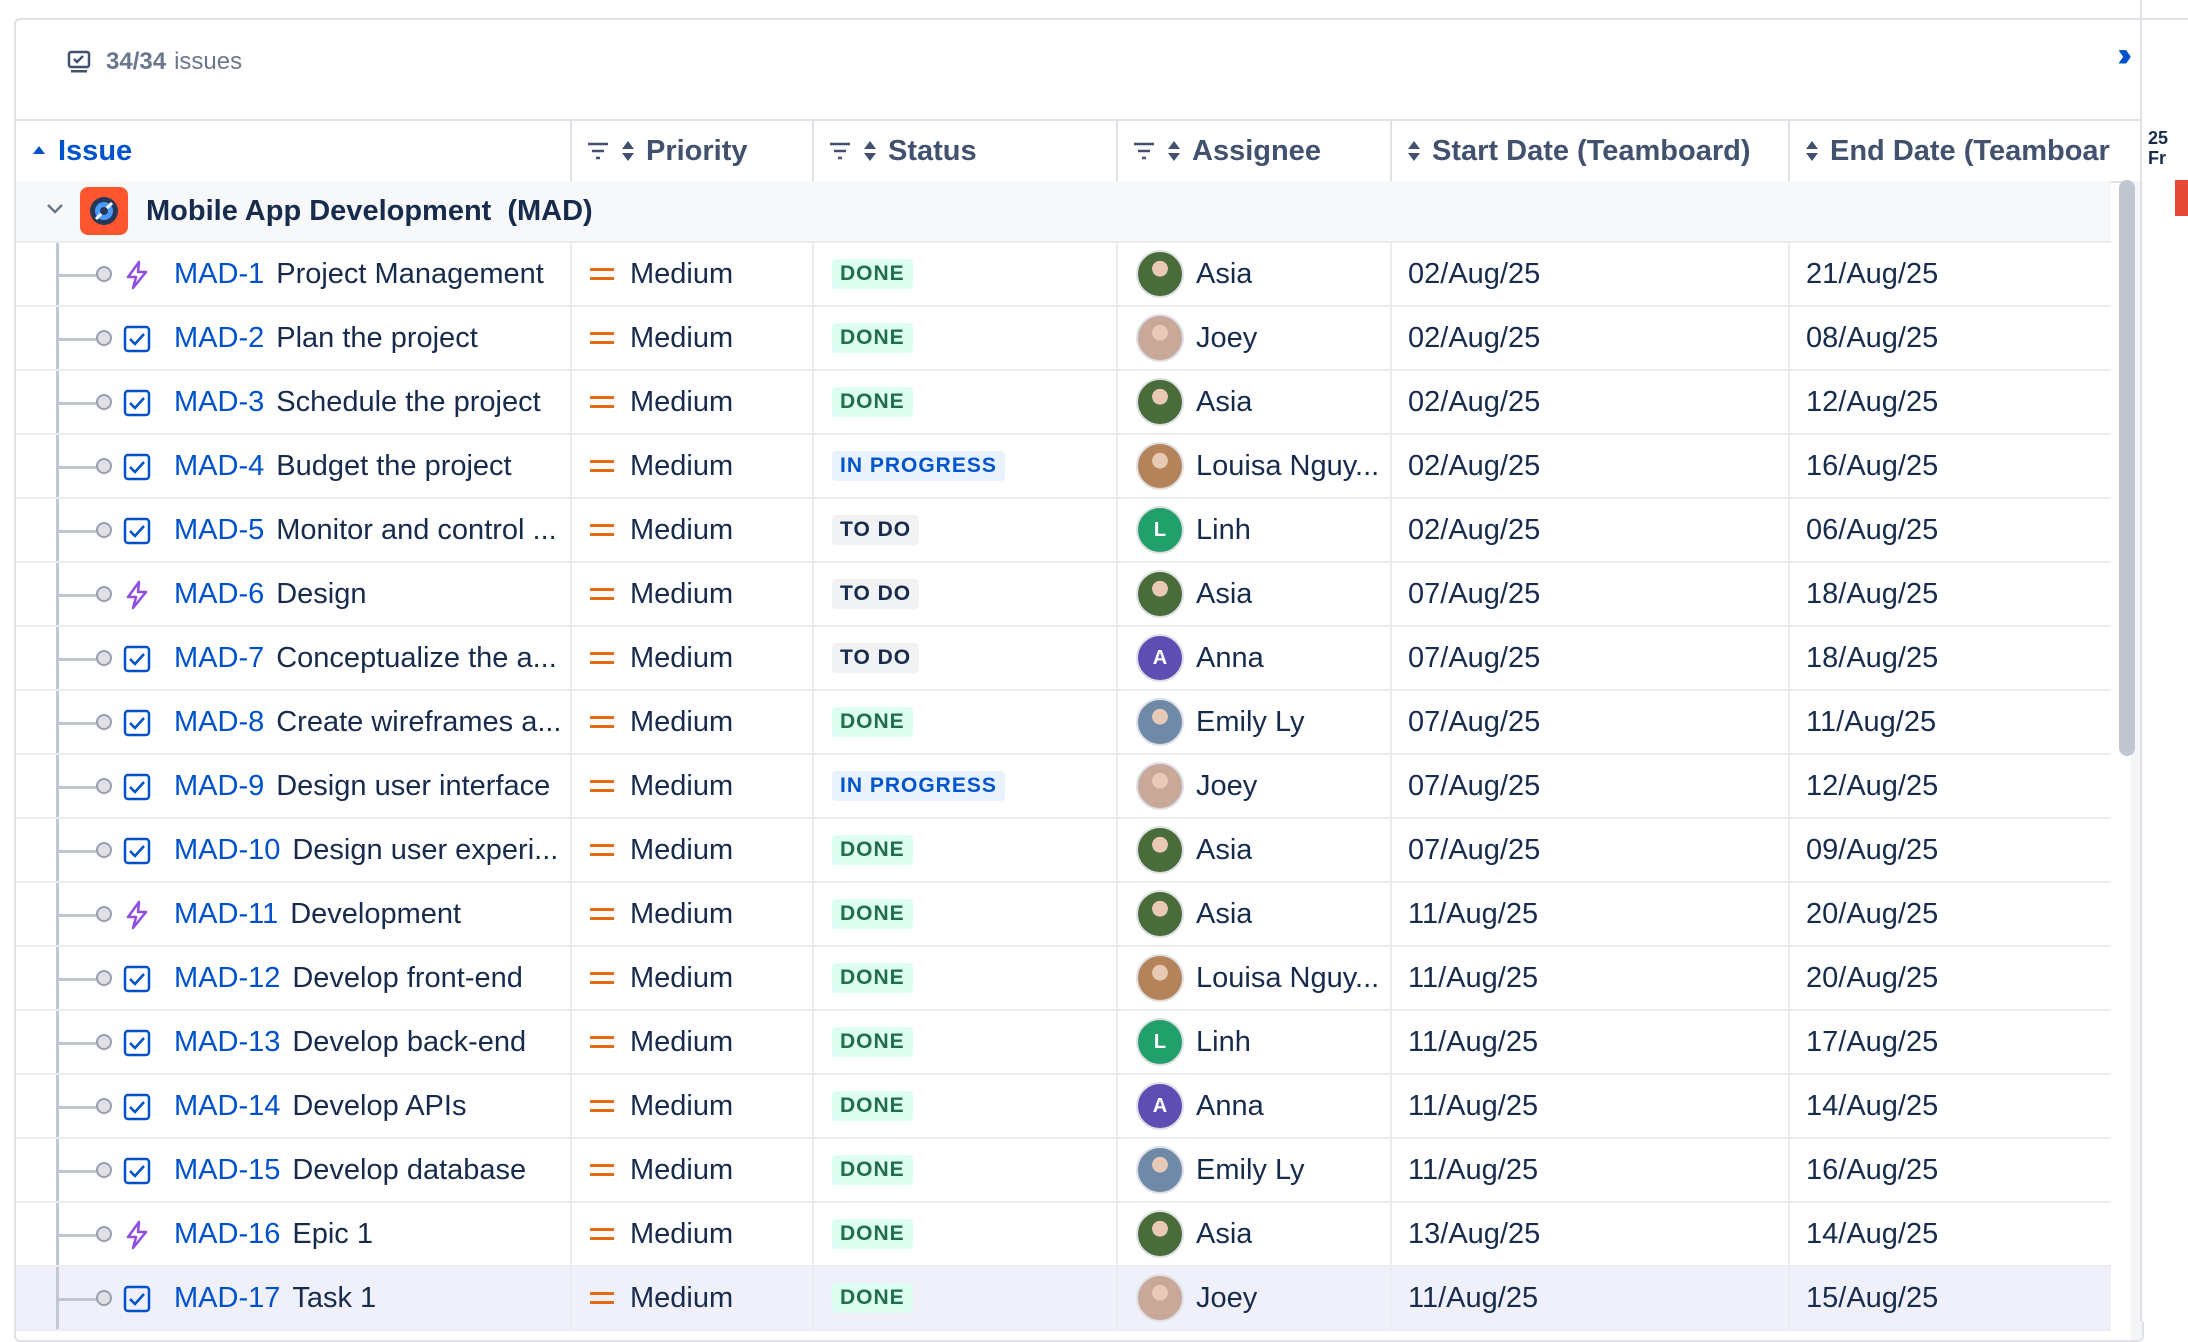 This screenshot has height=1342, width=2188. What do you see at coordinates (1950, 338) in the screenshot?
I see `end-date-cell: 08/Aug/25` at bounding box center [1950, 338].